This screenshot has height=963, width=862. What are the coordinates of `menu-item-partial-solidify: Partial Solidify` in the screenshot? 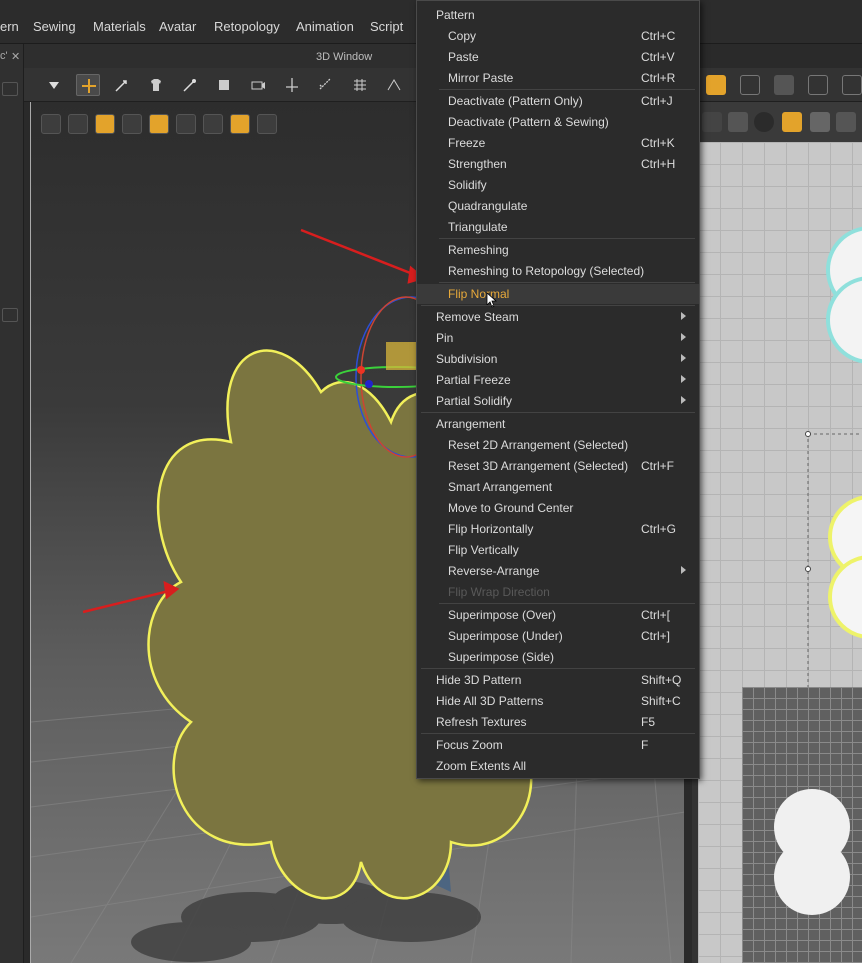 It's located at (558, 401).